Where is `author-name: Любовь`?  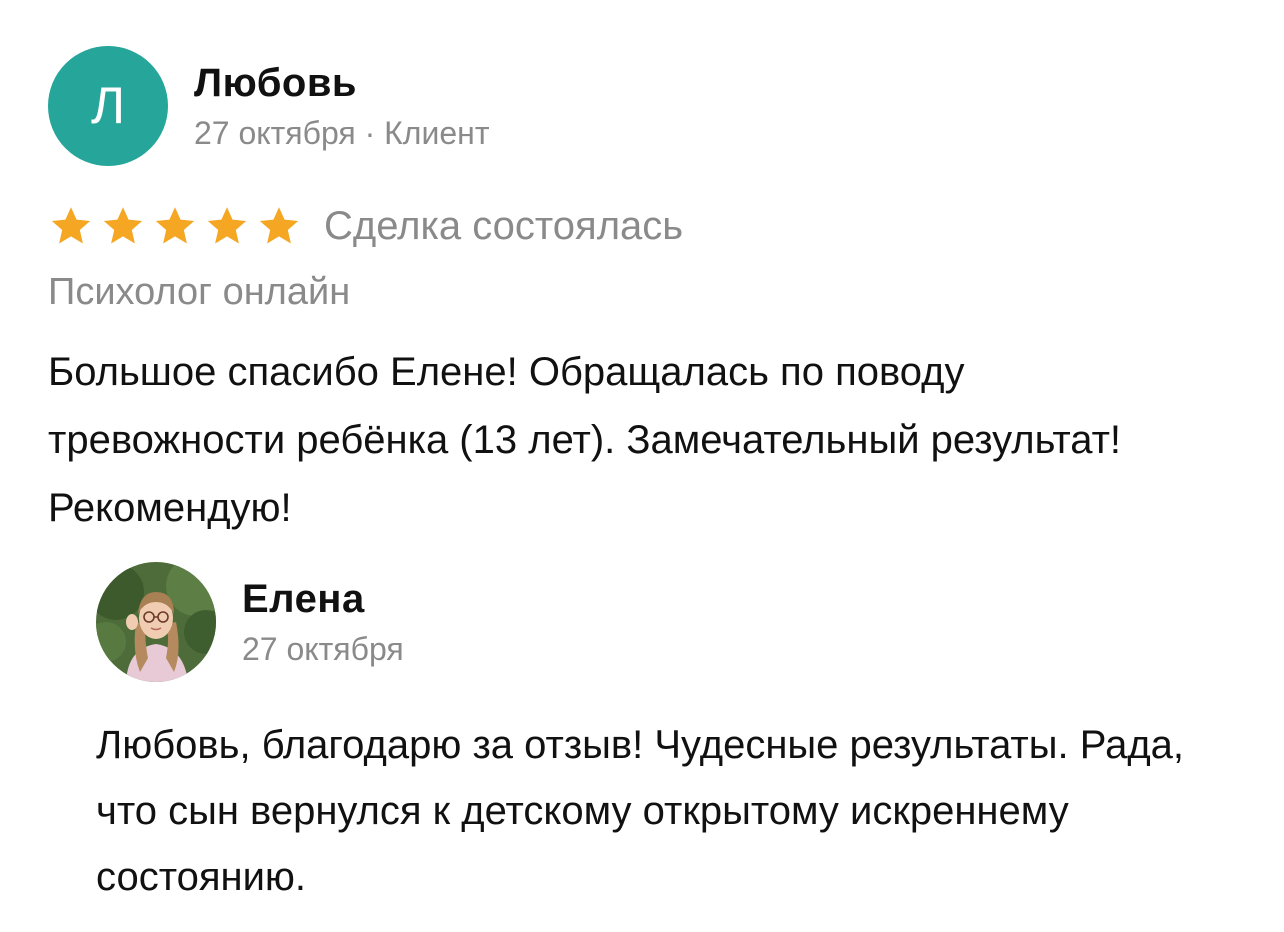 author-name: Любовь is located at coordinates (341, 83).